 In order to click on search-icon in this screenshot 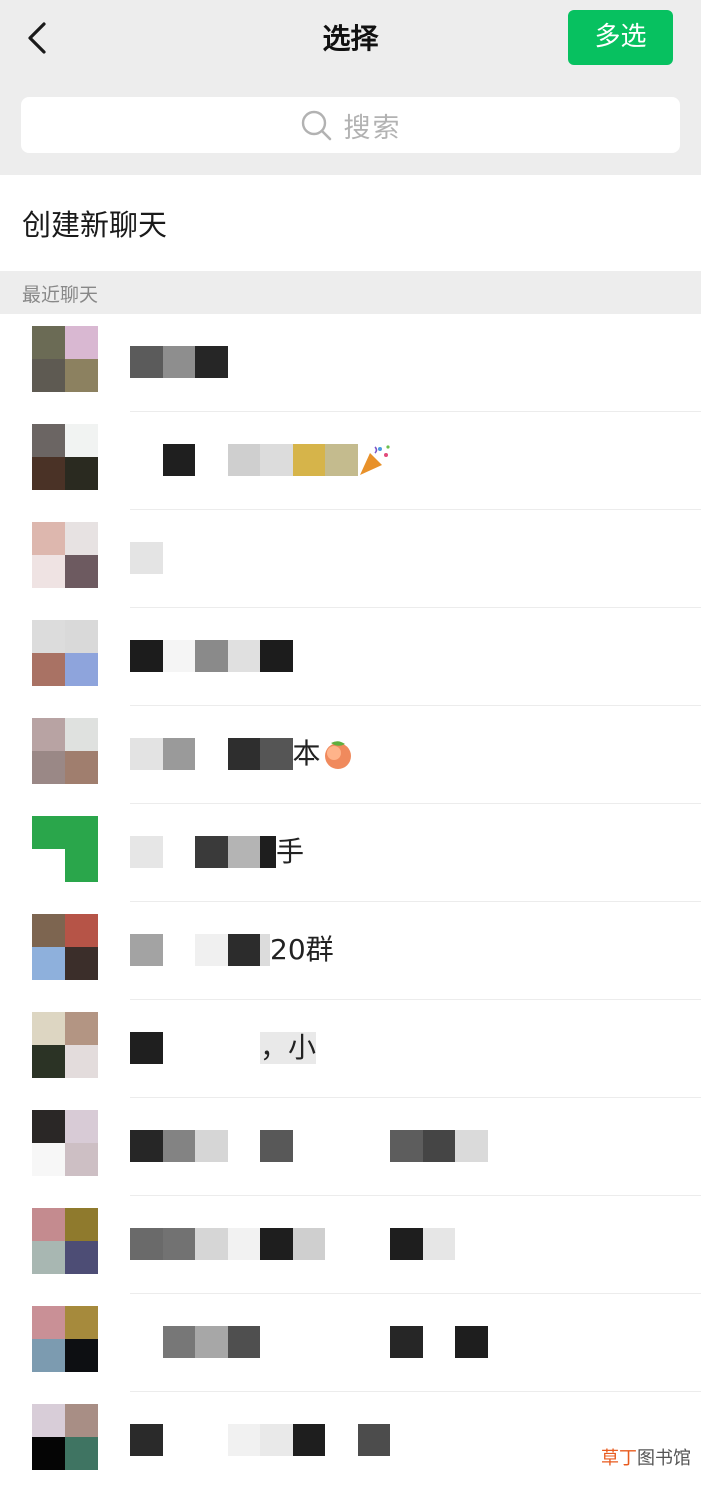, I will do `click(316, 125)`.